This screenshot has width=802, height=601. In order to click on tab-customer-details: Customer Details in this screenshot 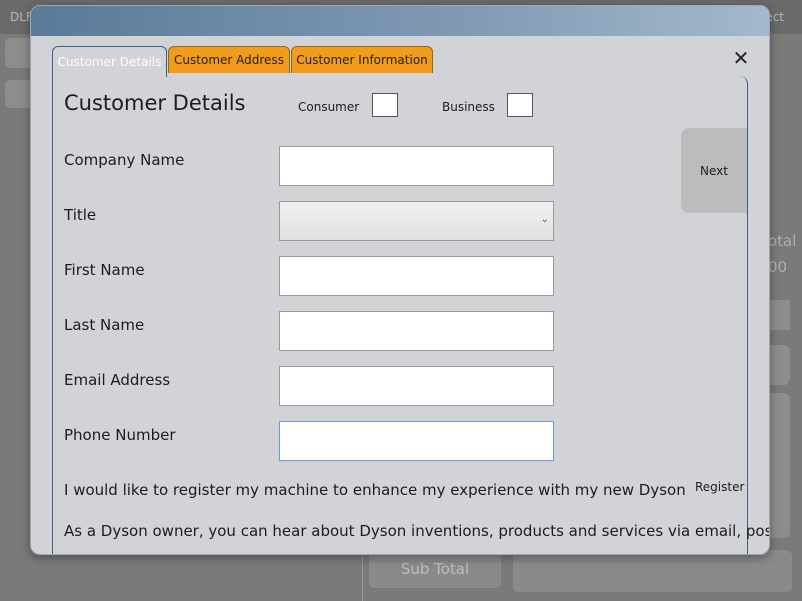, I will do `click(109, 61)`.